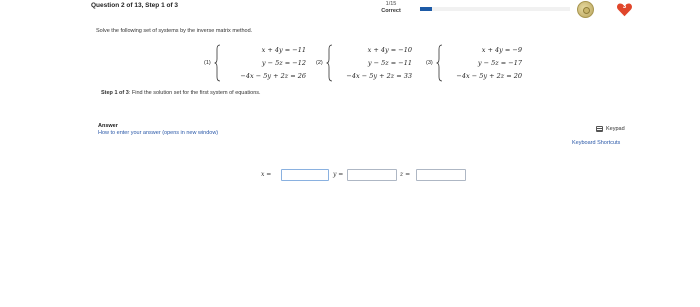  Describe the element at coordinates (624, 7) in the screenshot. I see `hearts-count: 3` at that location.